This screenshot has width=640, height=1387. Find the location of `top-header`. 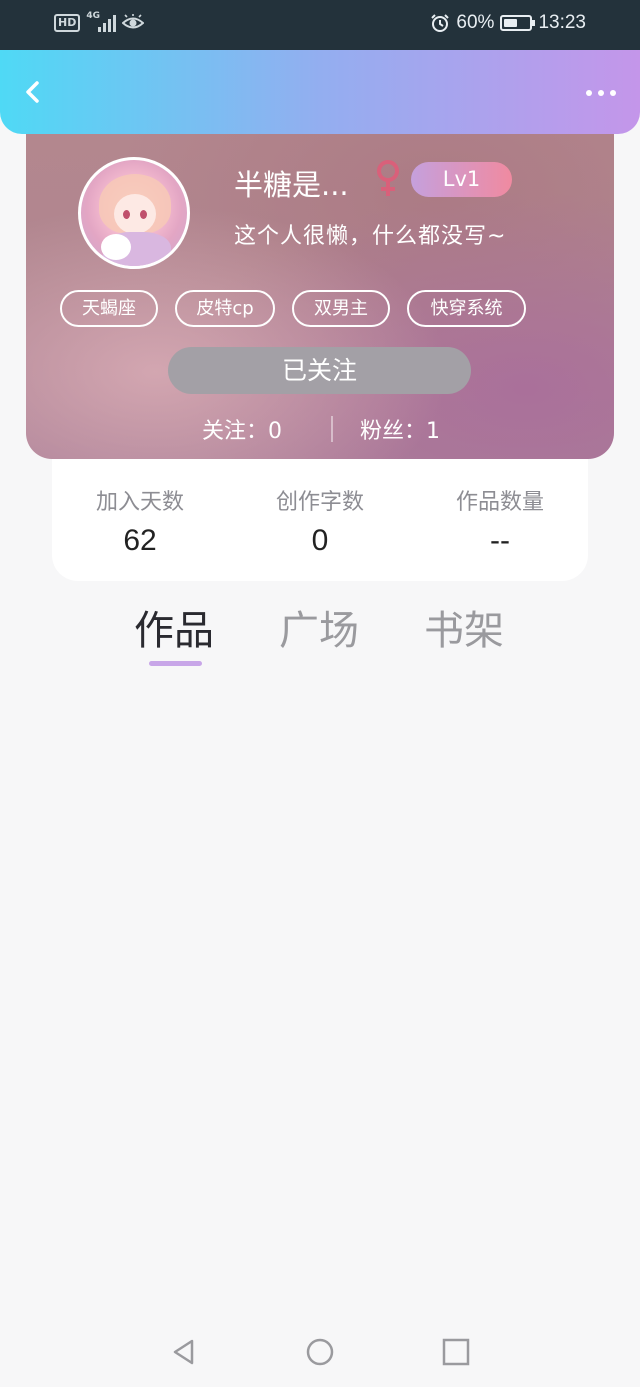

top-header is located at coordinates (320, 92).